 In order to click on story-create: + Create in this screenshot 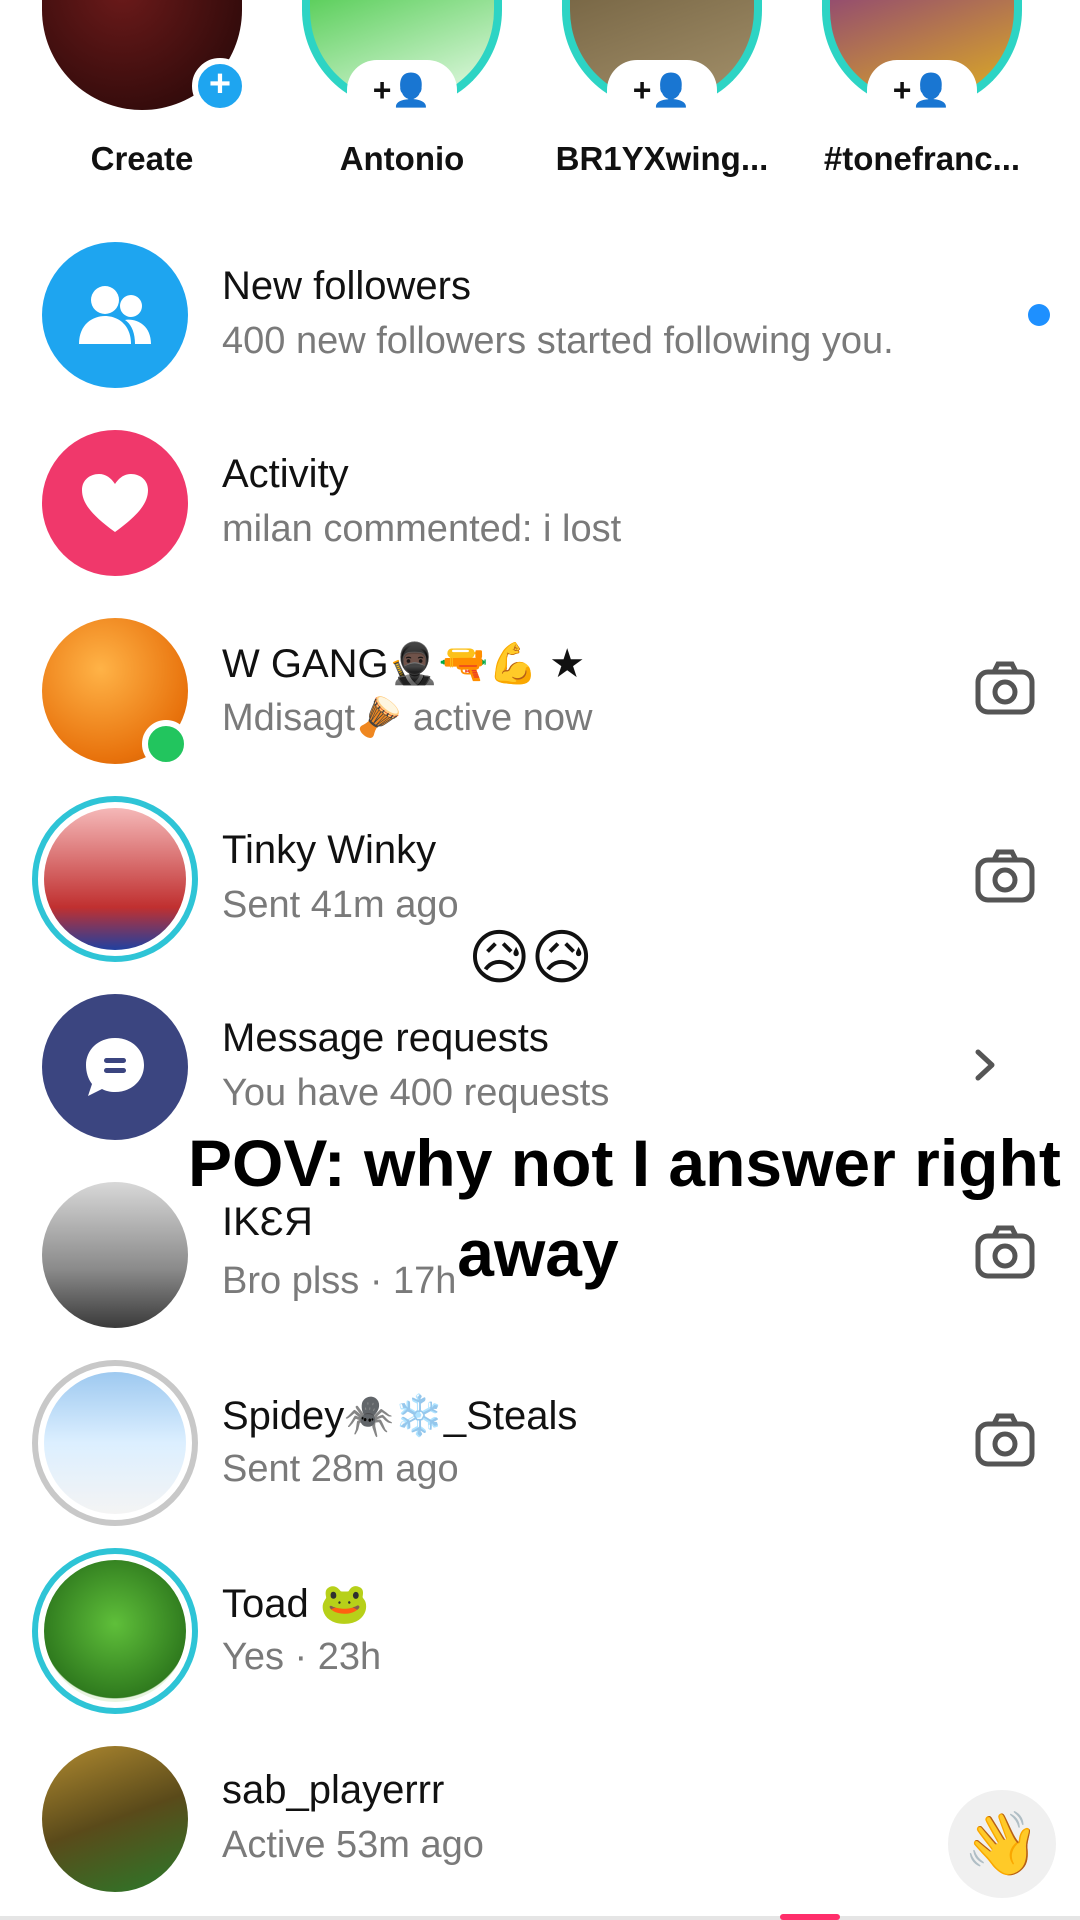, I will do `click(142, 100)`.